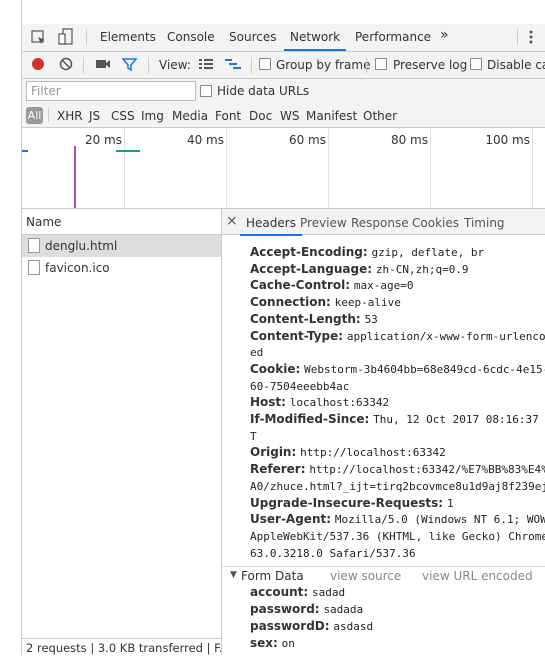  I want to click on header-key: Origin:, so click(273, 452).